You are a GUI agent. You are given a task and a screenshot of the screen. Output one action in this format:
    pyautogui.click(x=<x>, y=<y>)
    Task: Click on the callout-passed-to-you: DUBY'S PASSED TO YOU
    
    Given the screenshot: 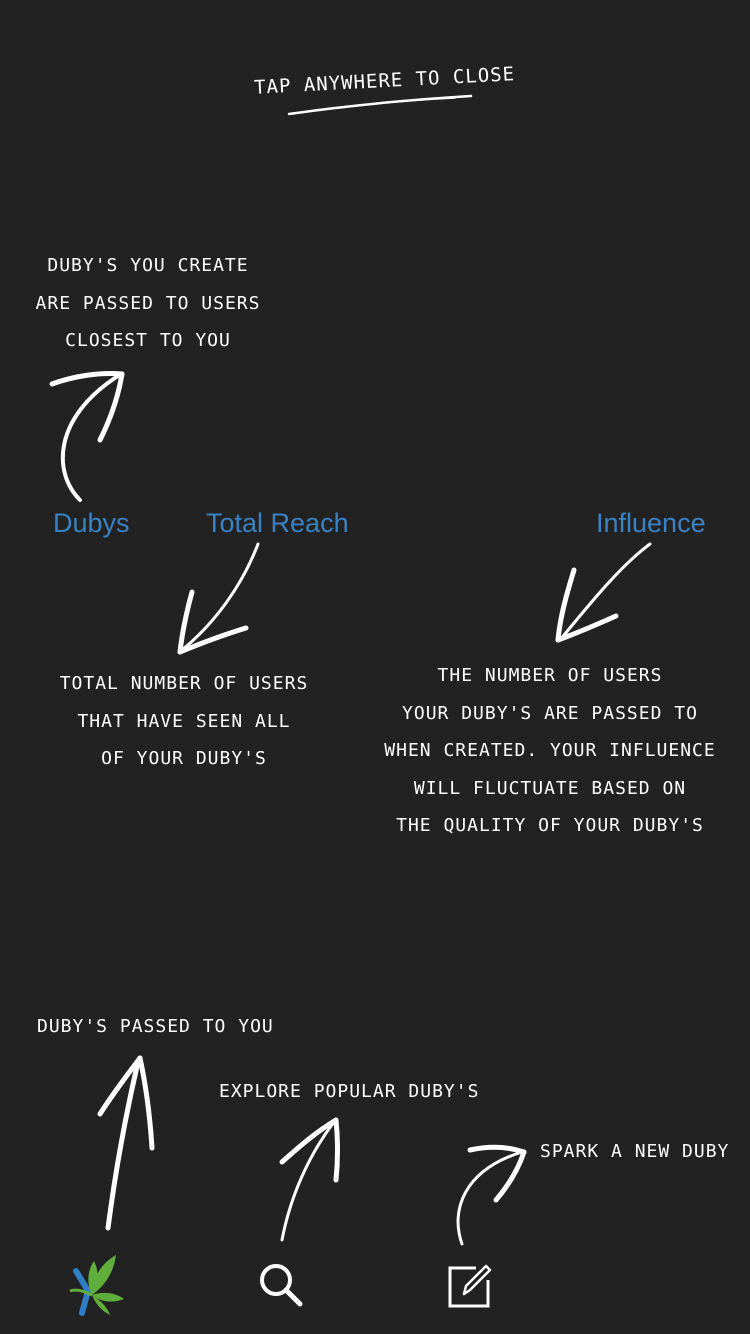 What is the action you would take?
    pyautogui.click(x=155, y=1026)
    